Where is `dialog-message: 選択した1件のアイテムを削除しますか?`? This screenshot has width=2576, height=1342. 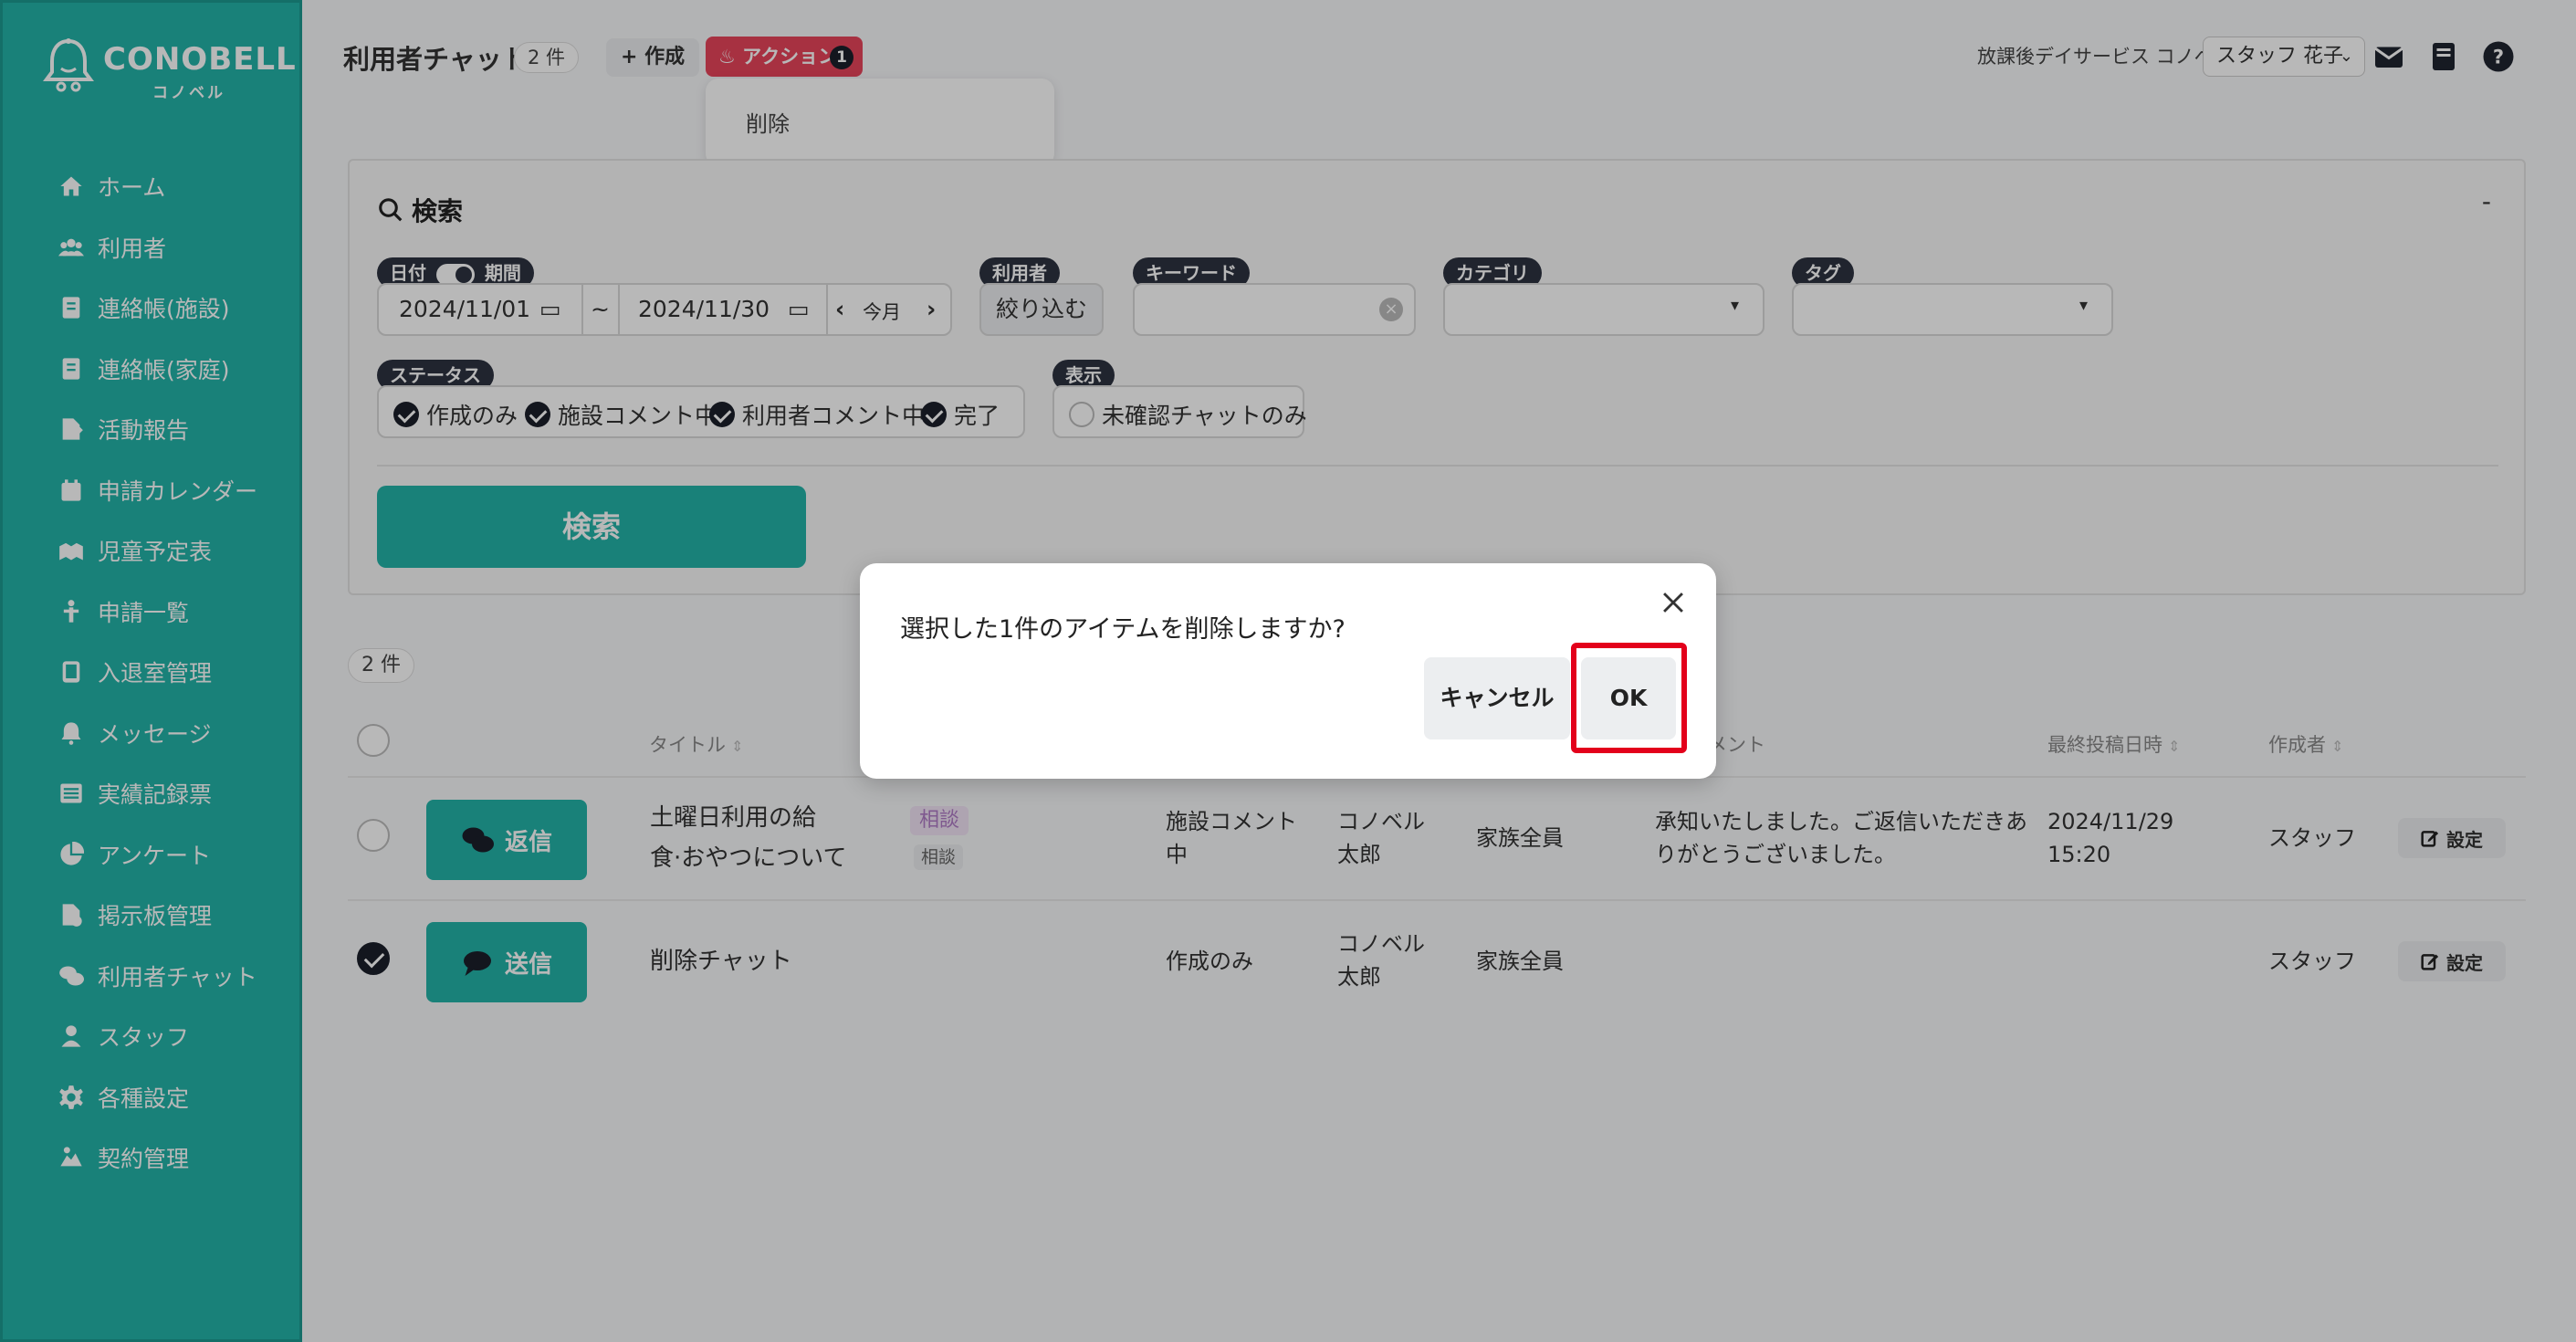 dialog-message: 選択した1件のアイテムを削除しますか? is located at coordinates (1123, 629).